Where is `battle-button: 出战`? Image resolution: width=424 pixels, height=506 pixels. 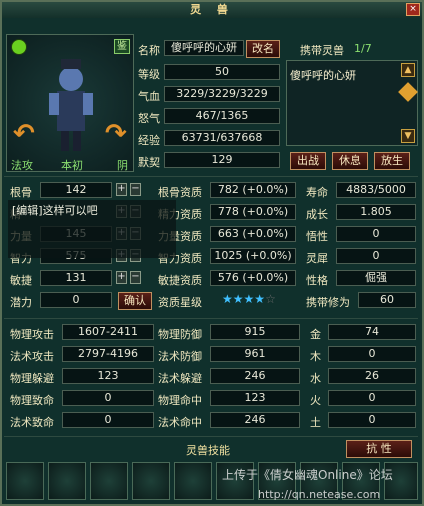
battle-button: 出战 is located at coordinates (308, 161).